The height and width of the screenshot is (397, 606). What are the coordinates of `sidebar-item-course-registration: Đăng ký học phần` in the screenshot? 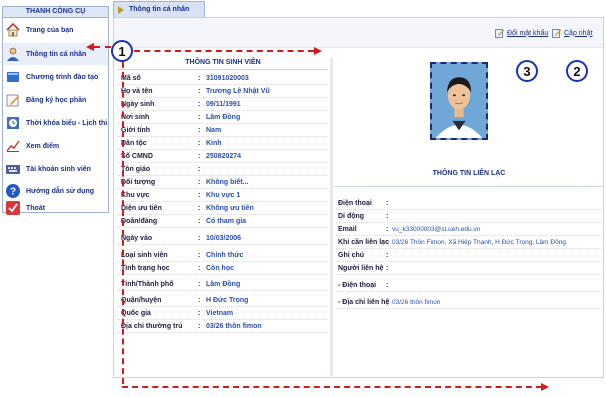 It's located at (55, 100).